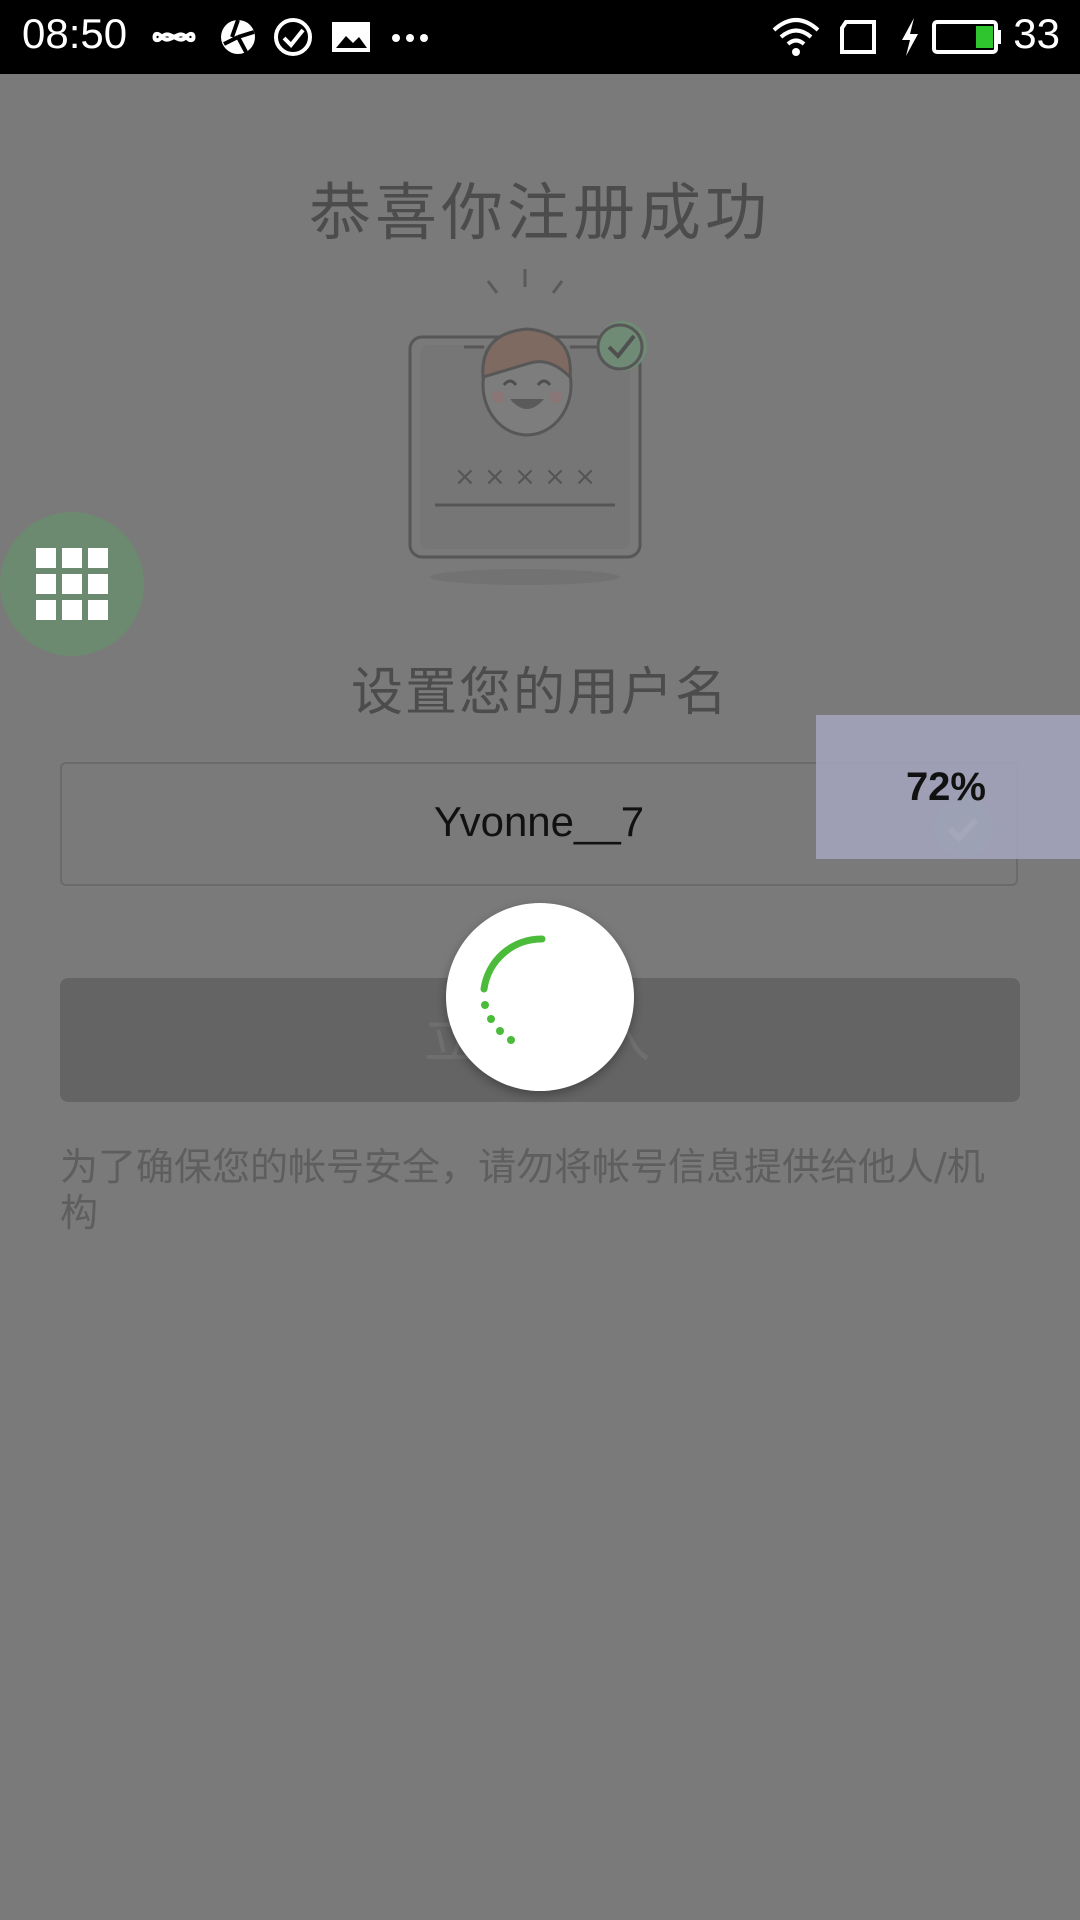 This screenshot has height=1920, width=1080. What do you see at coordinates (525, 477) in the screenshot?
I see `illustration-password: × × × × ×` at bounding box center [525, 477].